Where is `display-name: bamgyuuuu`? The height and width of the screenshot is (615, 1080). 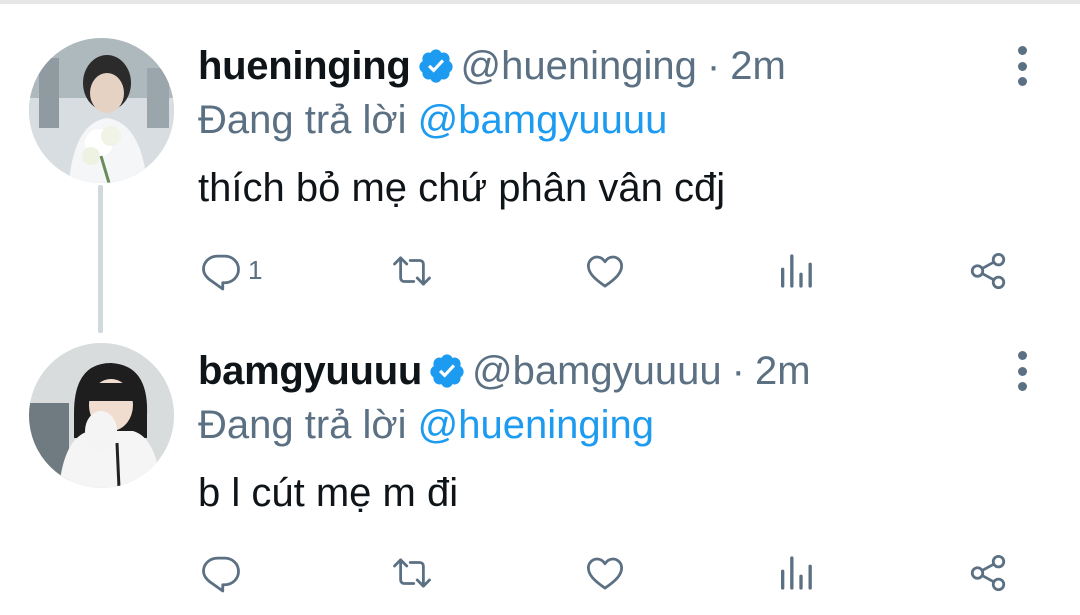 display-name: bamgyuuuu is located at coordinates (310, 371).